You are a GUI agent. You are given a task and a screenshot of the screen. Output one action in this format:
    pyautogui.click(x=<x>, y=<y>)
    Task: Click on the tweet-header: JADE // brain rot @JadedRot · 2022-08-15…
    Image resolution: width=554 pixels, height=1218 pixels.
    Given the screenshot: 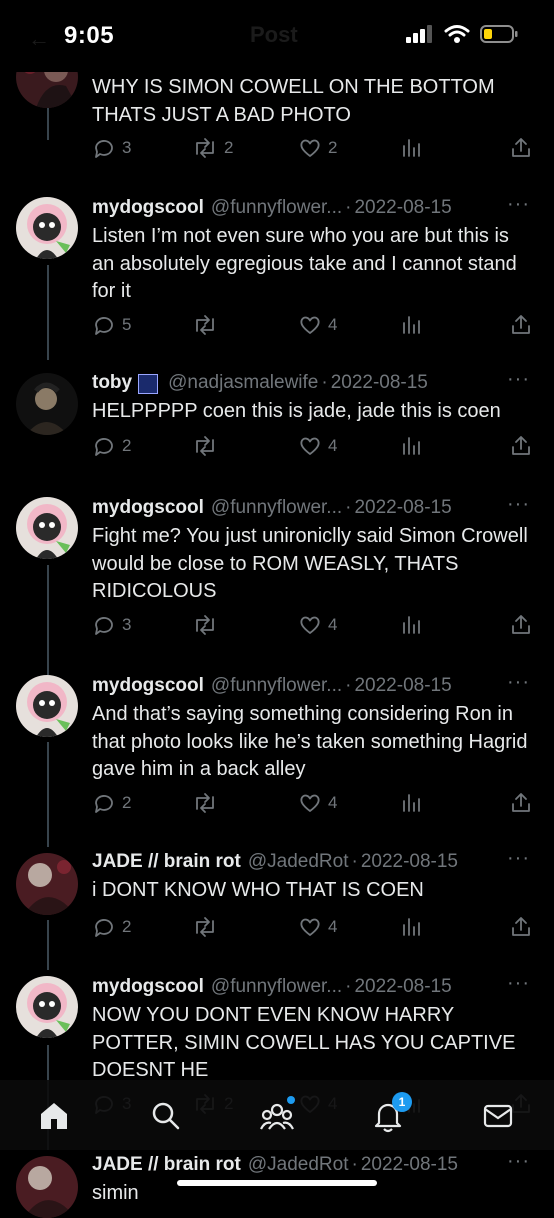 What is the action you would take?
    pyautogui.click(x=311, y=1164)
    